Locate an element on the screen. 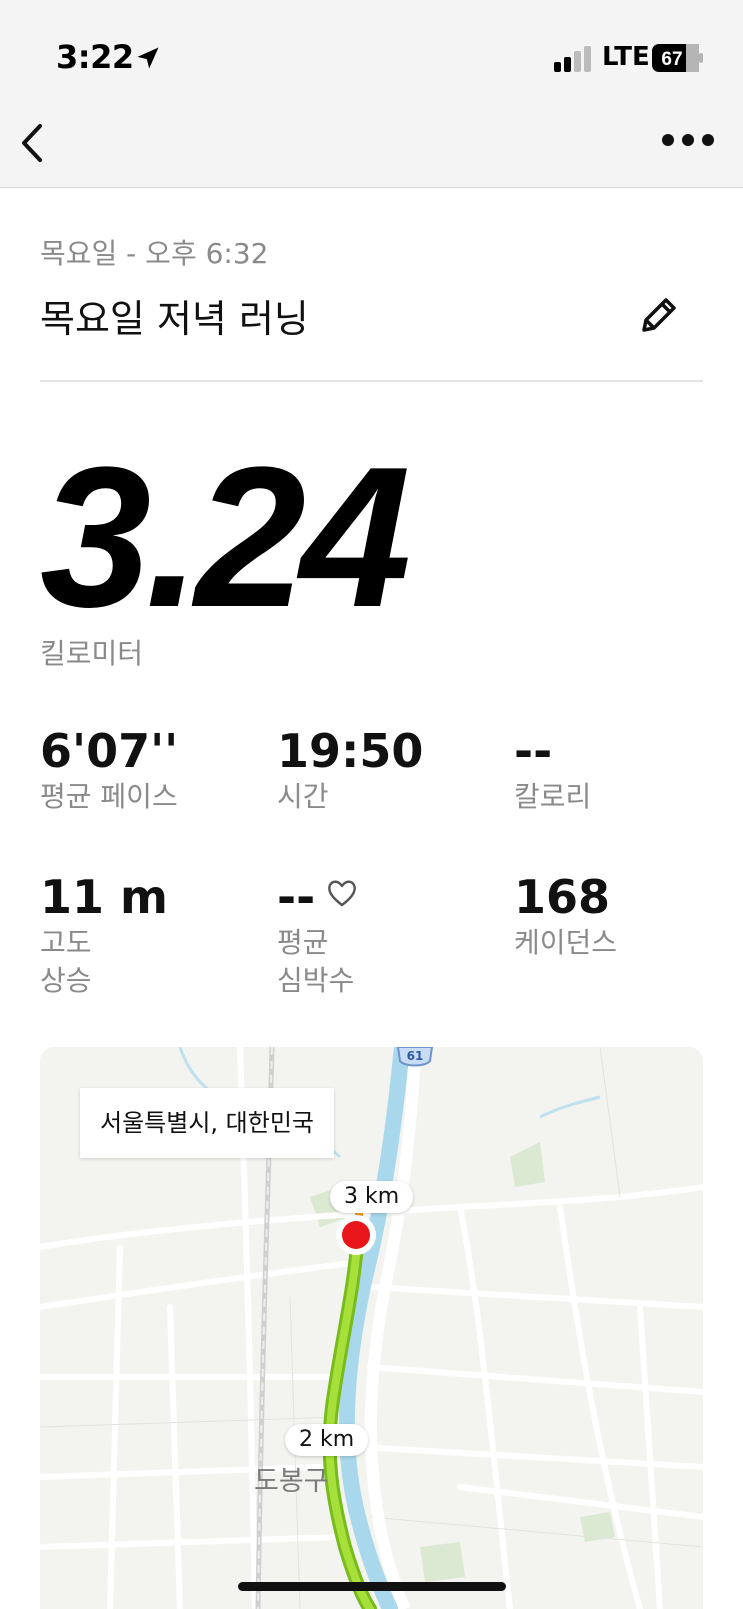  back-button is located at coordinates (34, 143).